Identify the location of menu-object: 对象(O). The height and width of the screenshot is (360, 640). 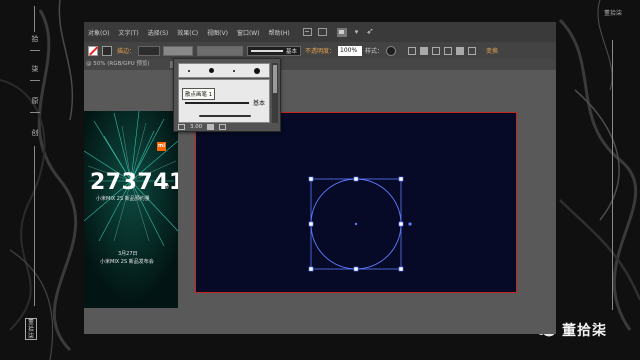
(98, 32).